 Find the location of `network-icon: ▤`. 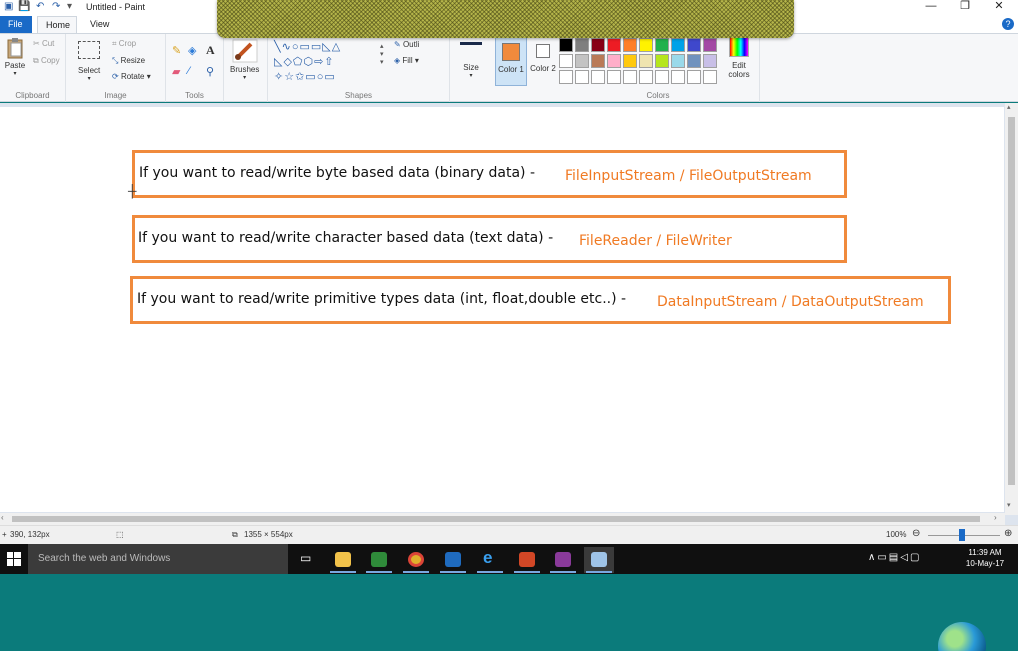

network-icon: ▤ is located at coordinates (894, 557).